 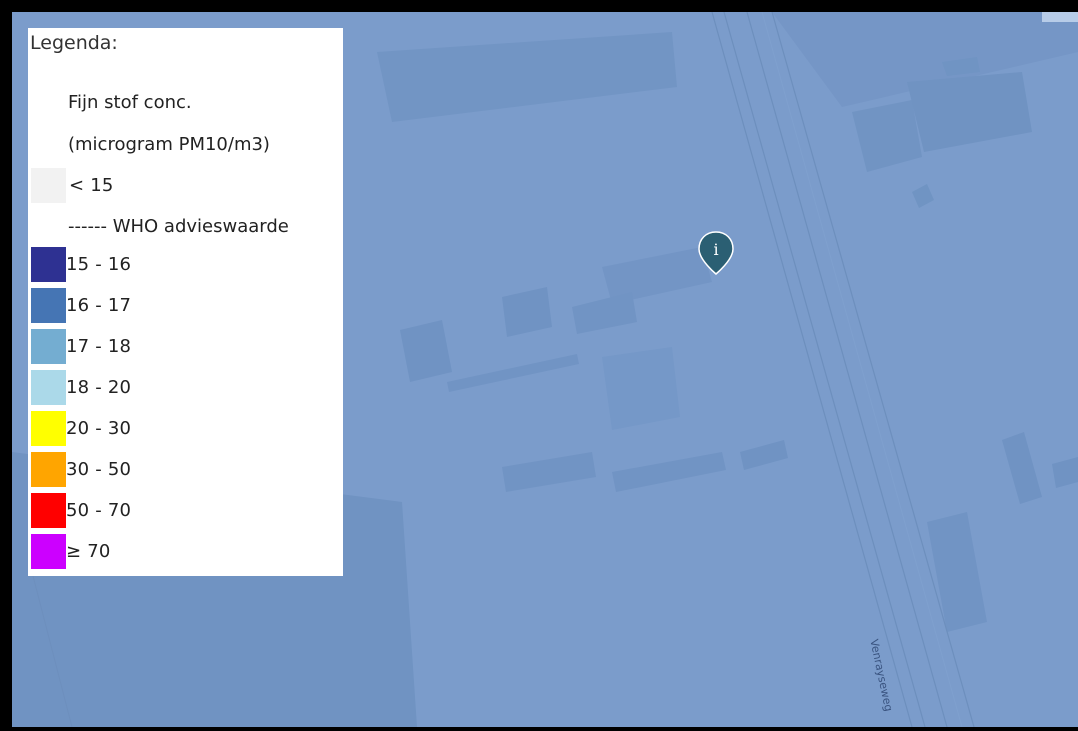 I want to click on legend-row: 50 - 70, so click(x=81, y=510).